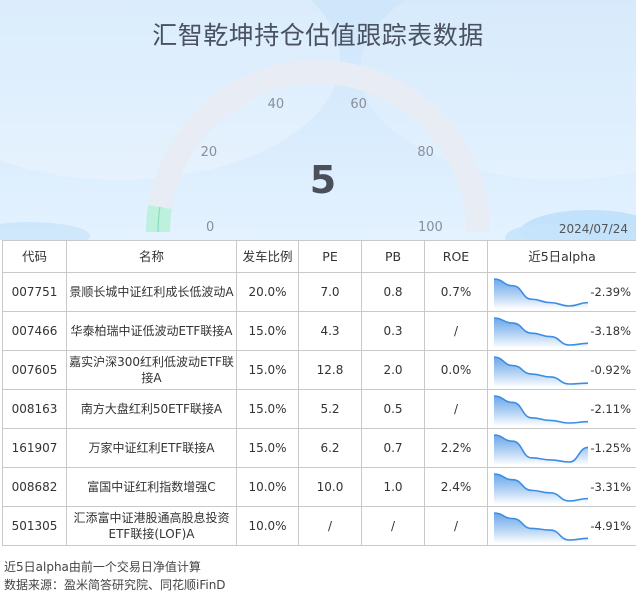 The height and width of the screenshot is (595, 636). Describe the element at coordinates (210, 227) in the screenshot. I see `gauge-tick-label: 0` at that location.